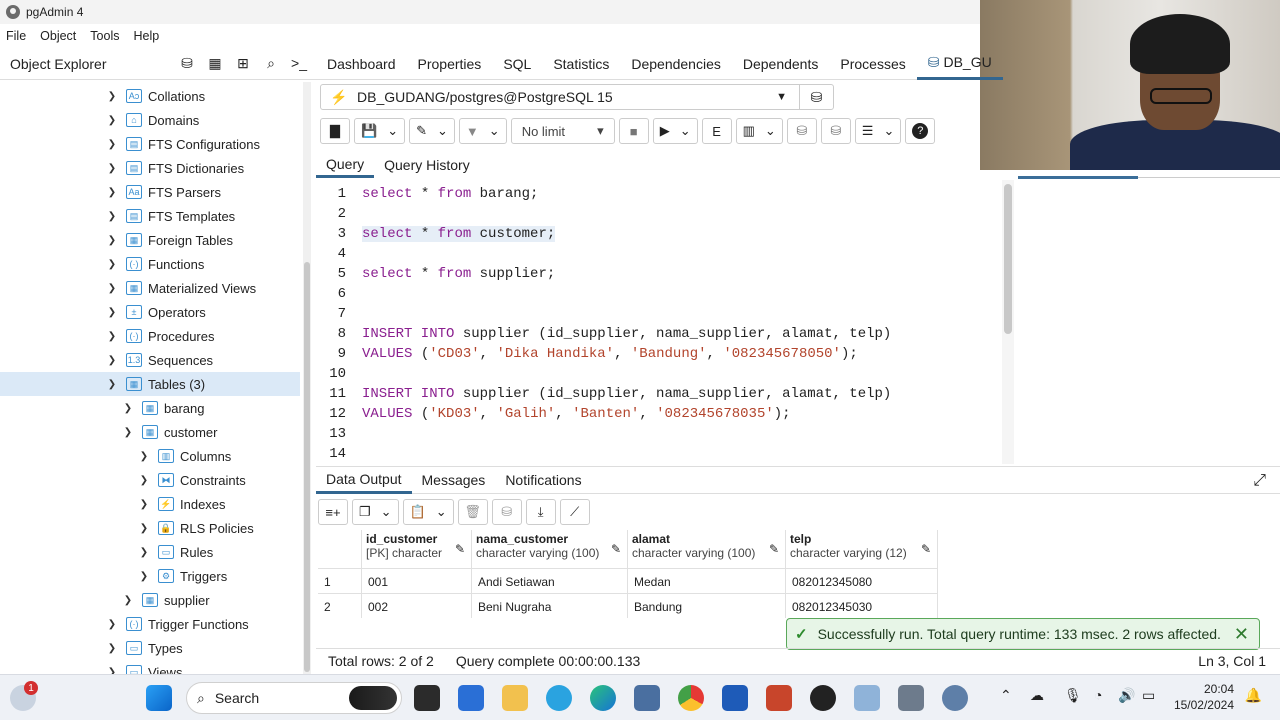 This screenshot has height=720, width=1280. What do you see at coordinates (1008, 259) in the screenshot?
I see `editor-scroll-thumb` at bounding box center [1008, 259].